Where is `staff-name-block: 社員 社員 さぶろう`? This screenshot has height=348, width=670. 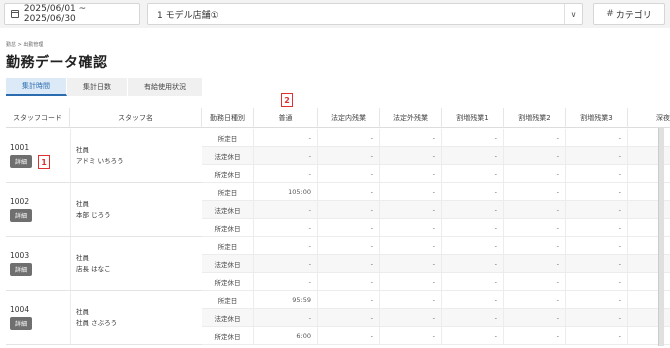
staff-name-block: 社員 社員 さぶろう is located at coordinates (96, 318).